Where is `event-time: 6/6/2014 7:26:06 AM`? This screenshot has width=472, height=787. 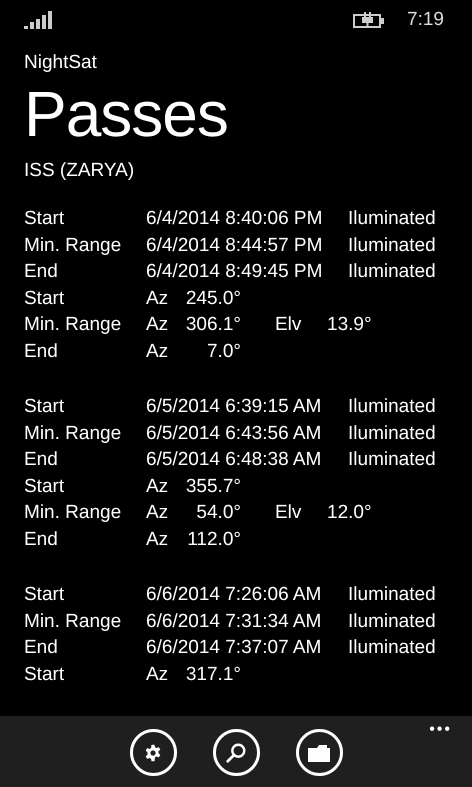 event-time: 6/6/2014 7:26:06 AM is located at coordinates (234, 595).